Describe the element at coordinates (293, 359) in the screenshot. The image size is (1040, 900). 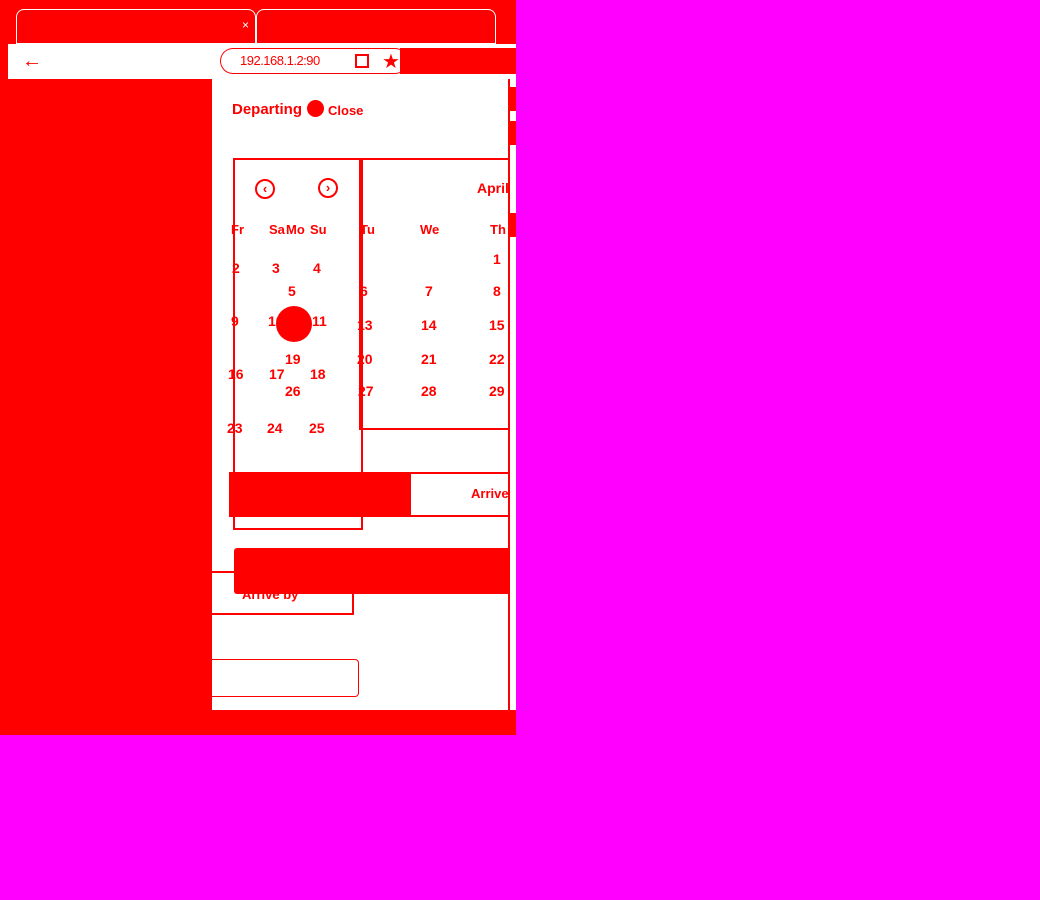
I see `calendar-day: 19` at that location.